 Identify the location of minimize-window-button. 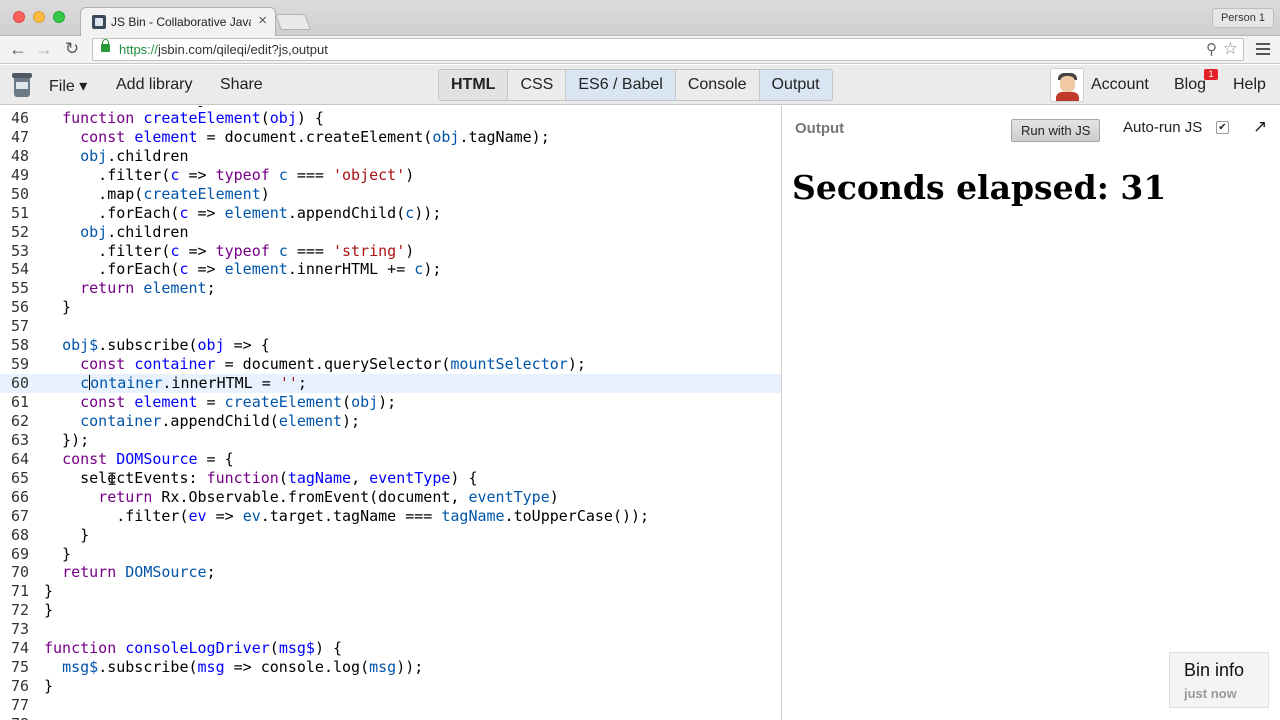
(39, 17).